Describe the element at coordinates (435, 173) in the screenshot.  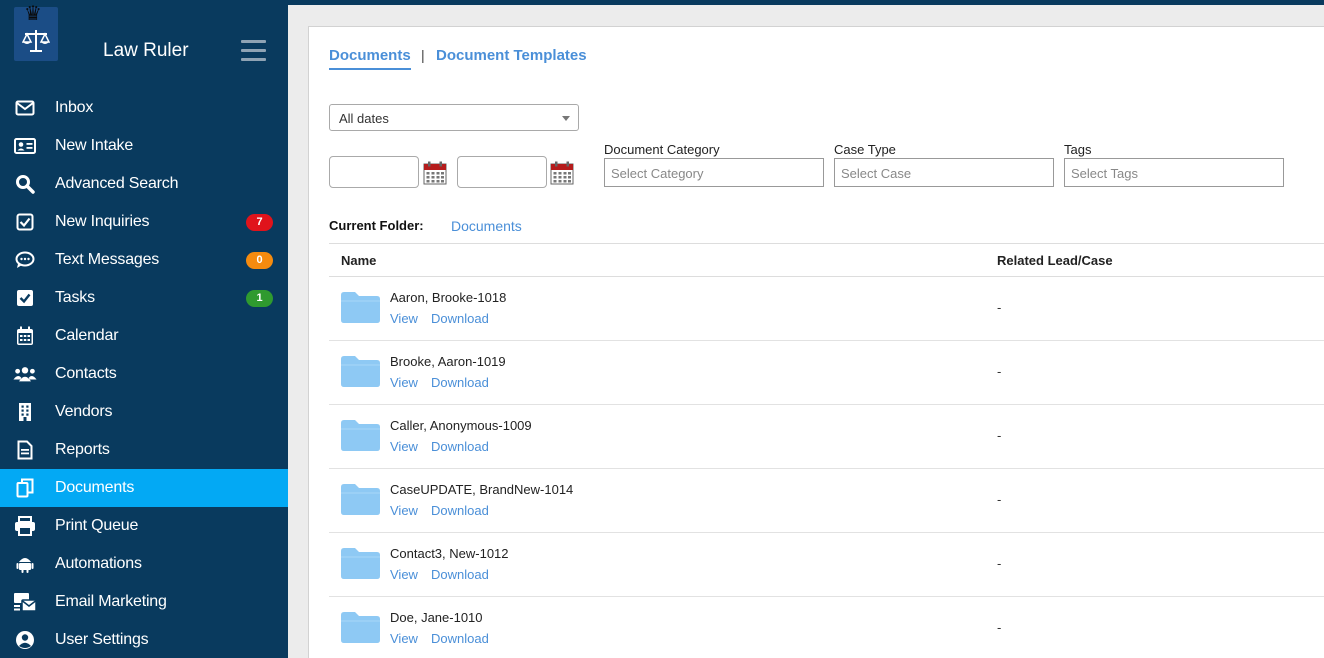
I see `start-date-calendar-icon` at that location.